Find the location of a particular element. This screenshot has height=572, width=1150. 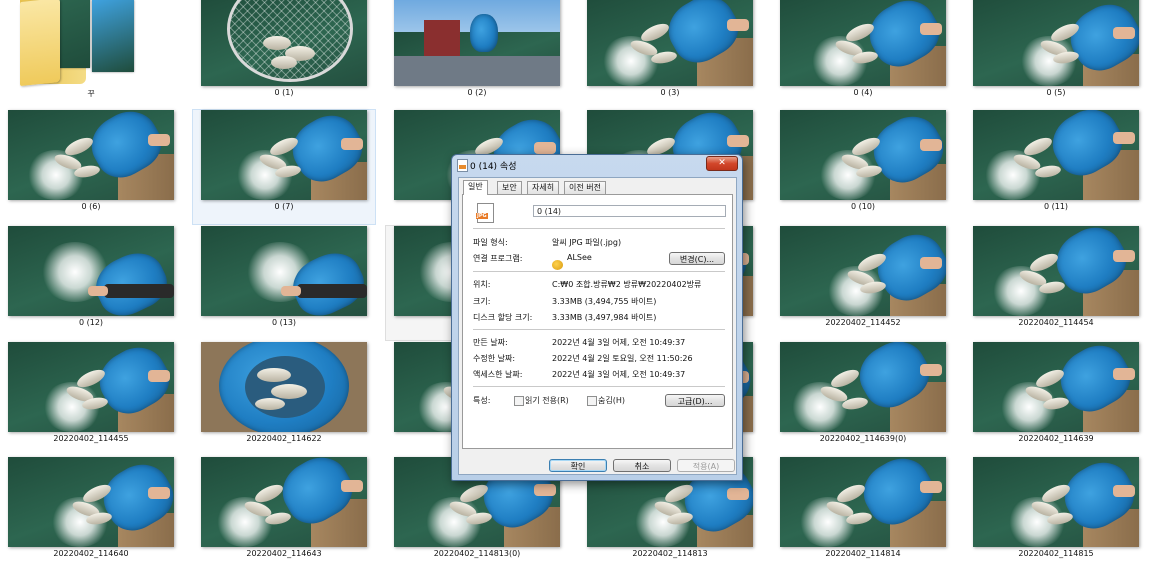

thumbnail-label: 0 (6) is located at coordinates (91, 206).